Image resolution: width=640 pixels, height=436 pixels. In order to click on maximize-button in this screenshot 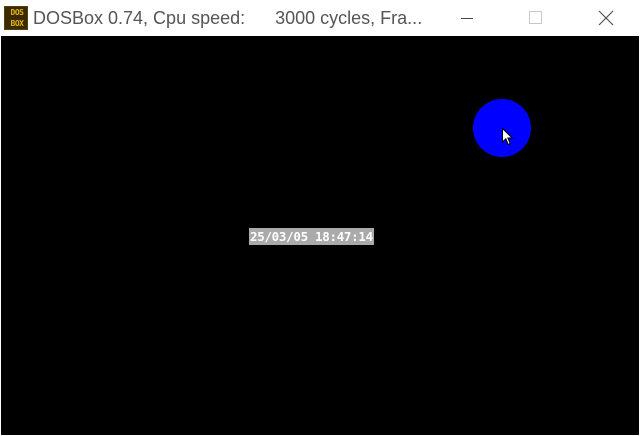, I will do `click(535, 18)`.